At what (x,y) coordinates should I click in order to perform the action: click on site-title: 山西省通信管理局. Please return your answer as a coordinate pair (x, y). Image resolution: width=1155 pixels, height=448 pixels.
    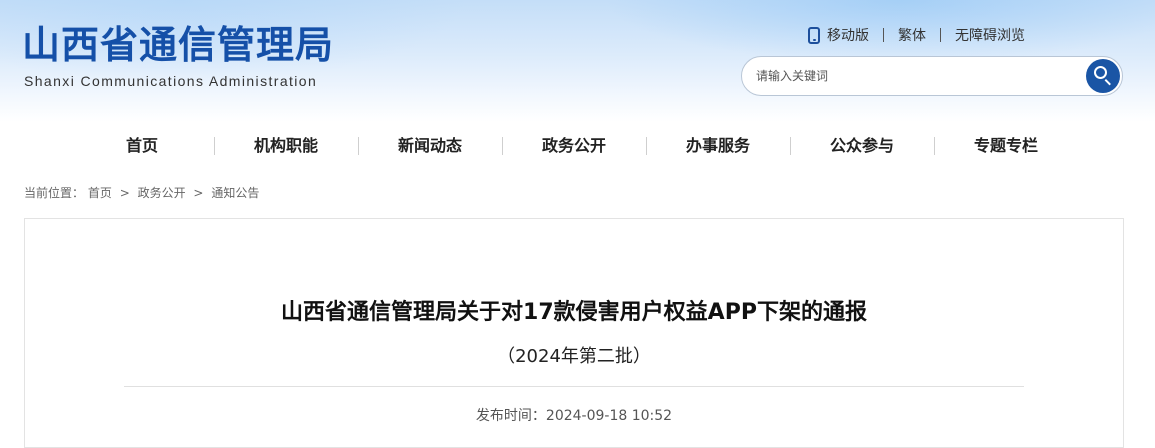
    Looking at the image, I should click on (178, 45).